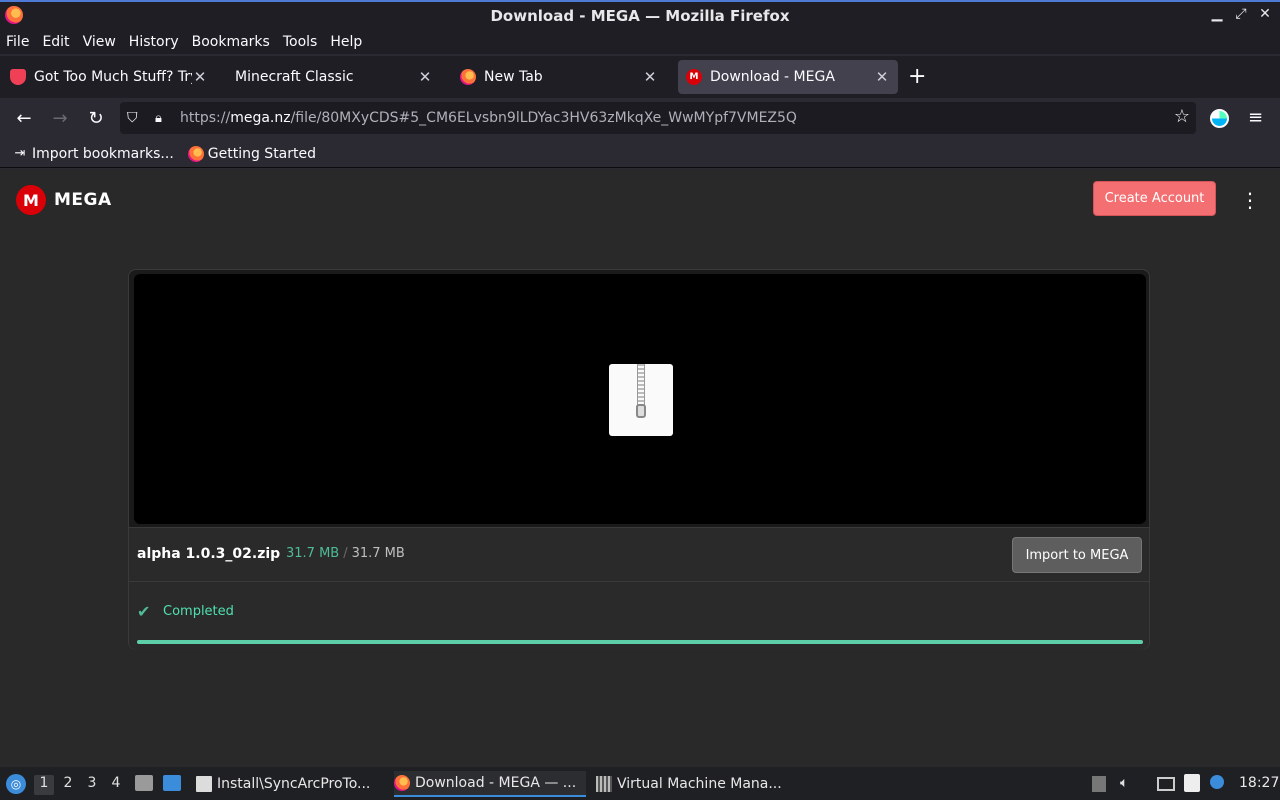  Describe the element at coordinates (1265, 14) in the screenshot. I see `close-icon: ✕` at that location.